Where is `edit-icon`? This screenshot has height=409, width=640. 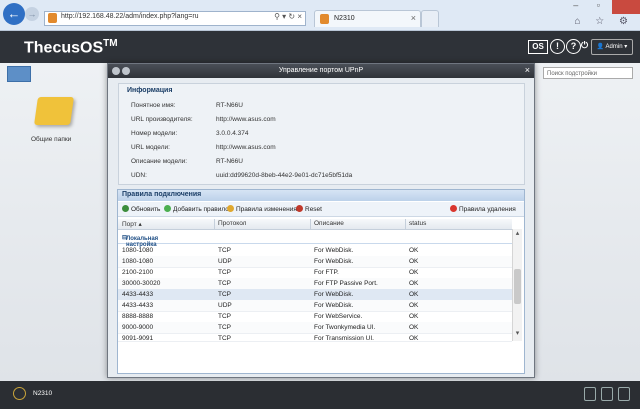 edit-icon is located at coordinates (230, 208).